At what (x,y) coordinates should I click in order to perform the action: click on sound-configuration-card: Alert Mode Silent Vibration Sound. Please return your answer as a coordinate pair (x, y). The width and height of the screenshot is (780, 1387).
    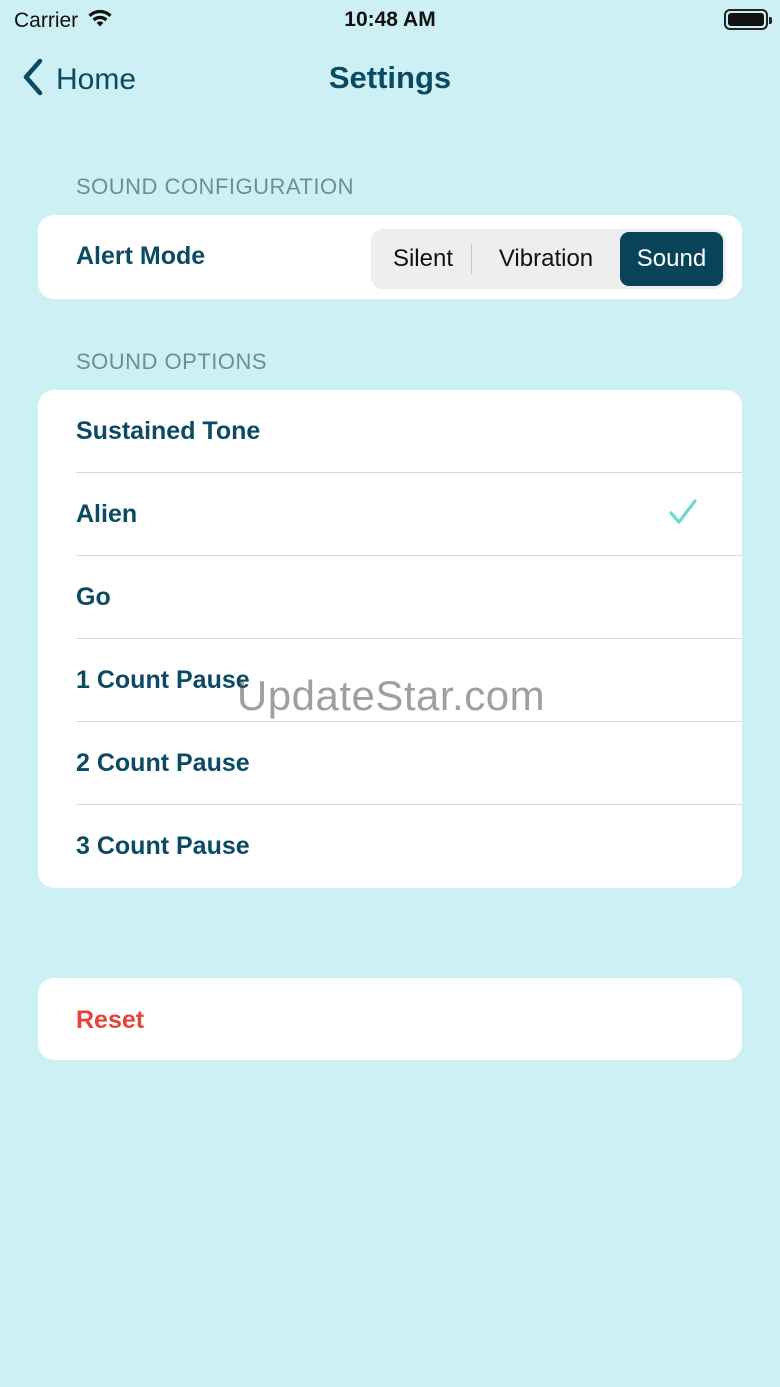
    Looking at the image, I should click on (390, 257).